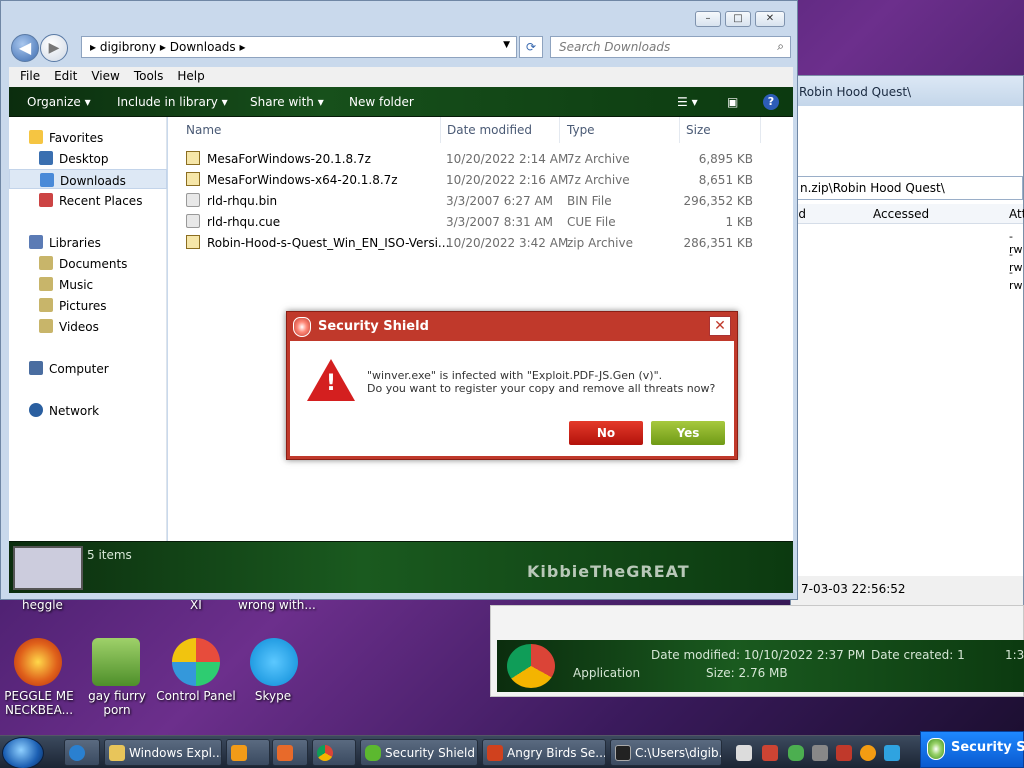 The width and height of the screenshot is (1024, 768). What do you see at coordinates (972, 749) in the screenshot?
I see `security-shield-notification: Security Shi` at bounding box center [972, 749].